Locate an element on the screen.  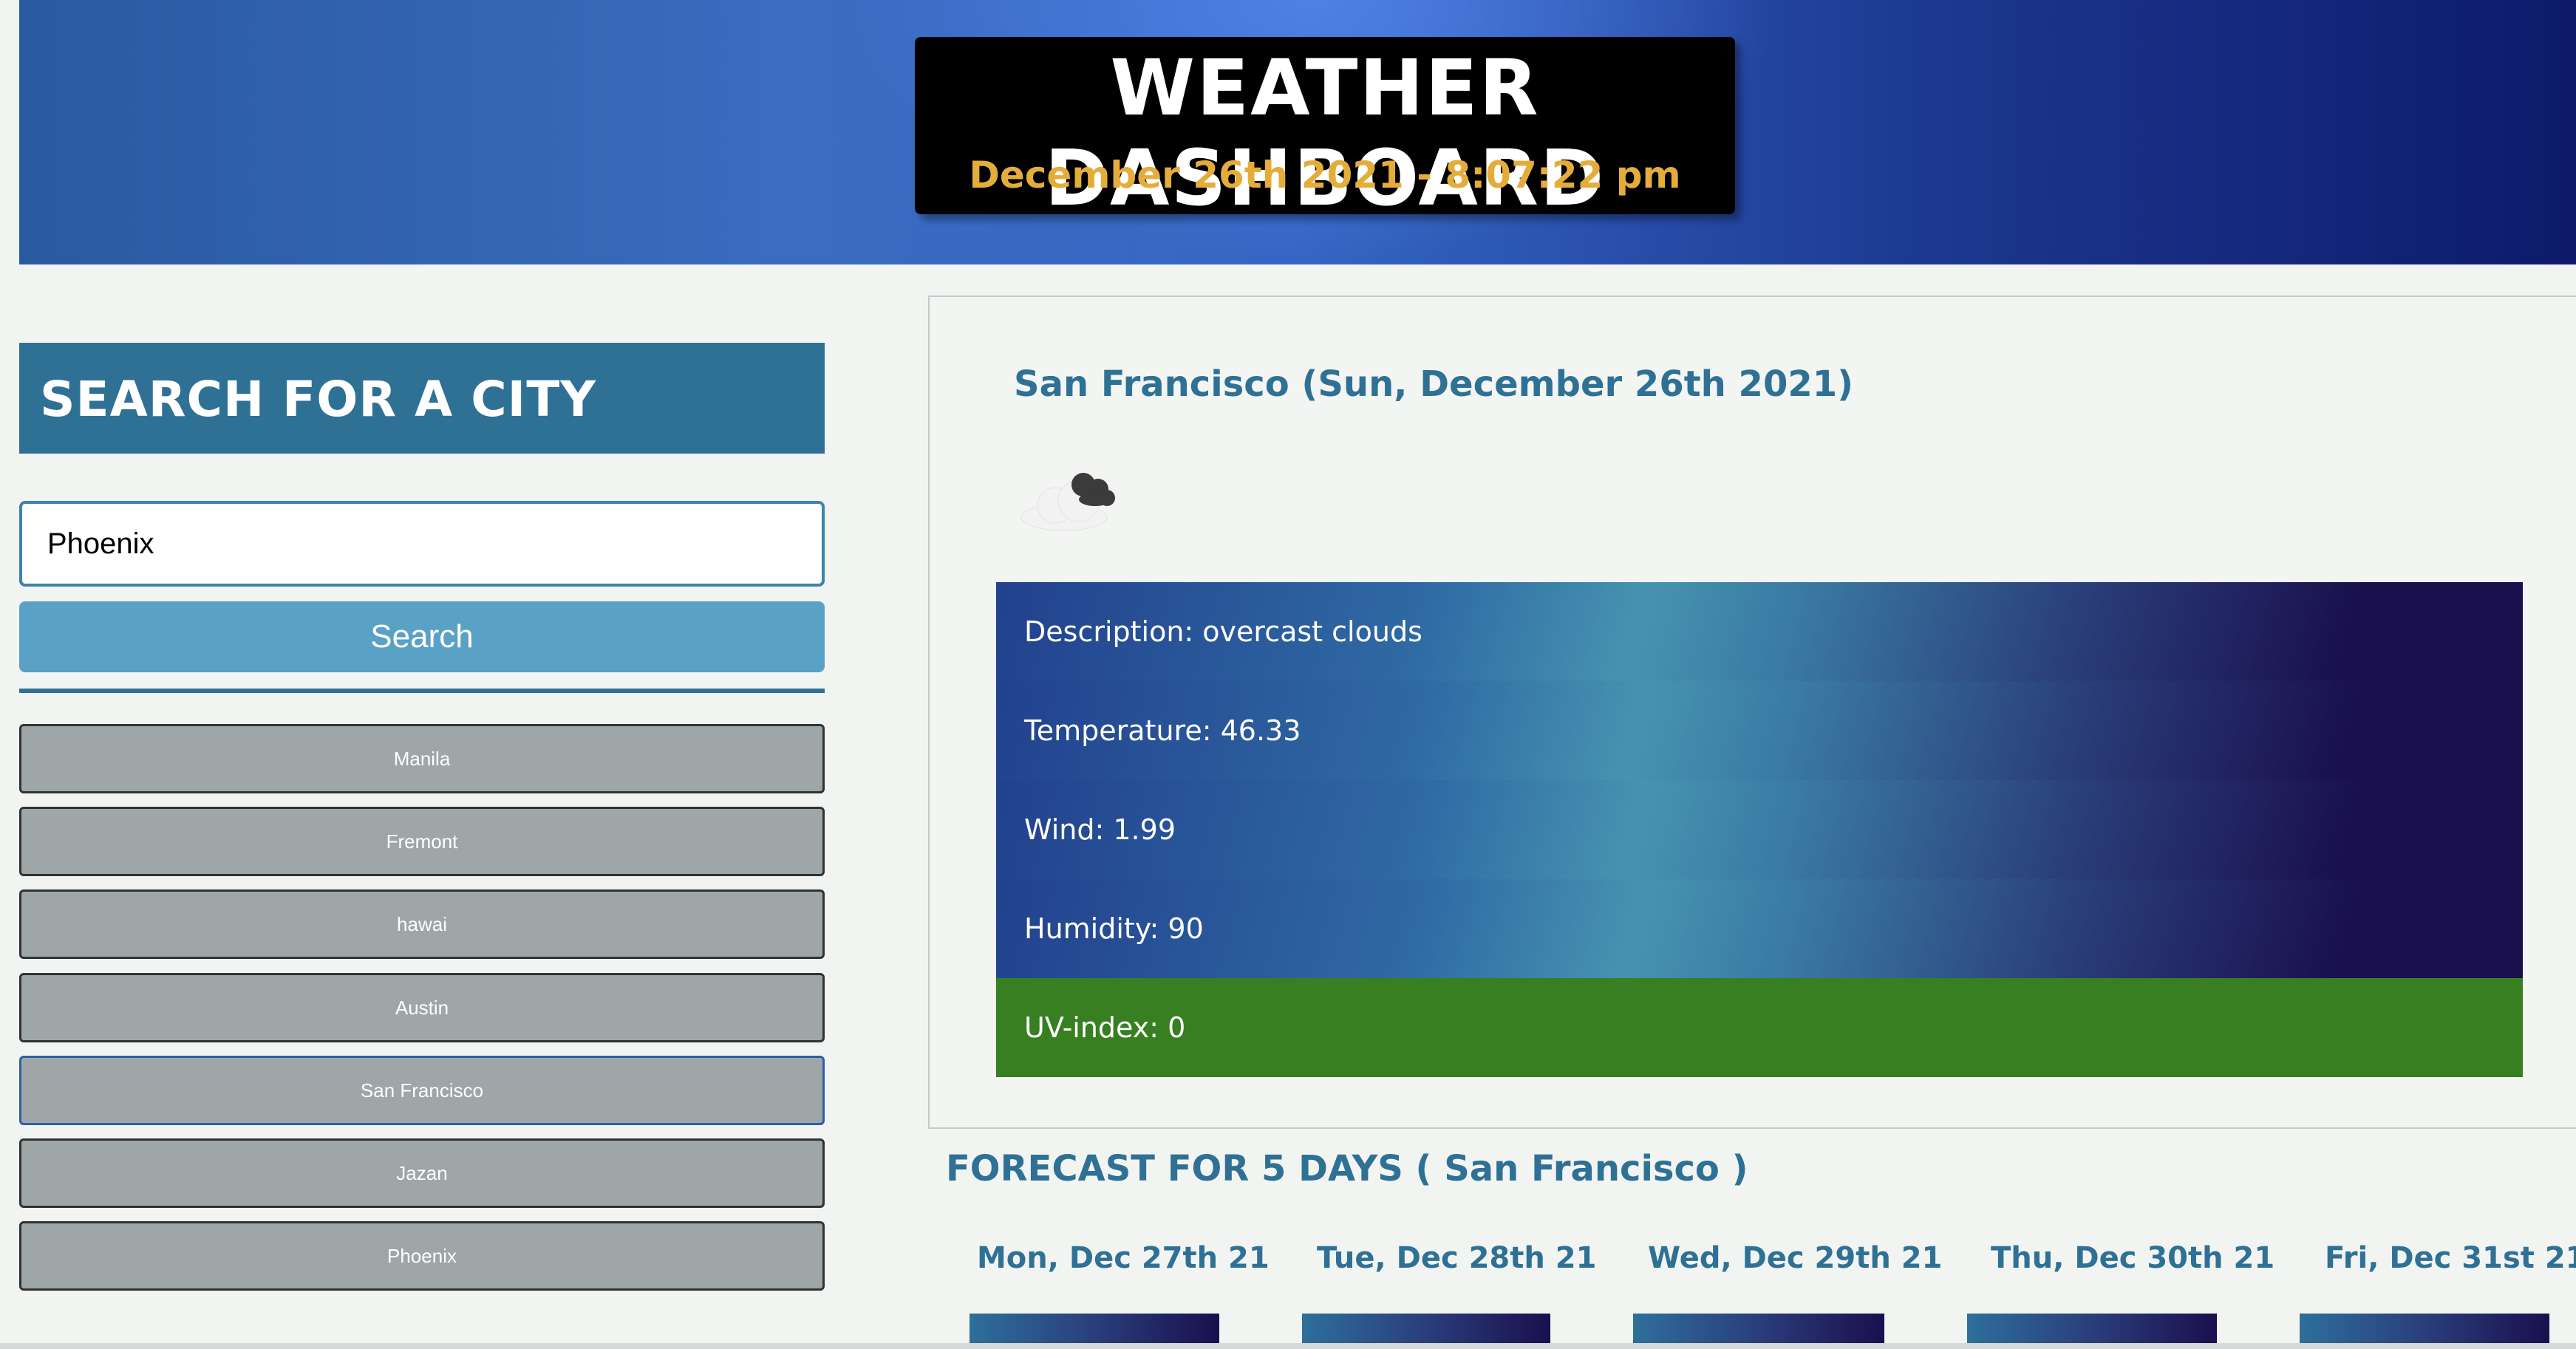
history-item-manila: Manila is located at coordinates (422, 759).